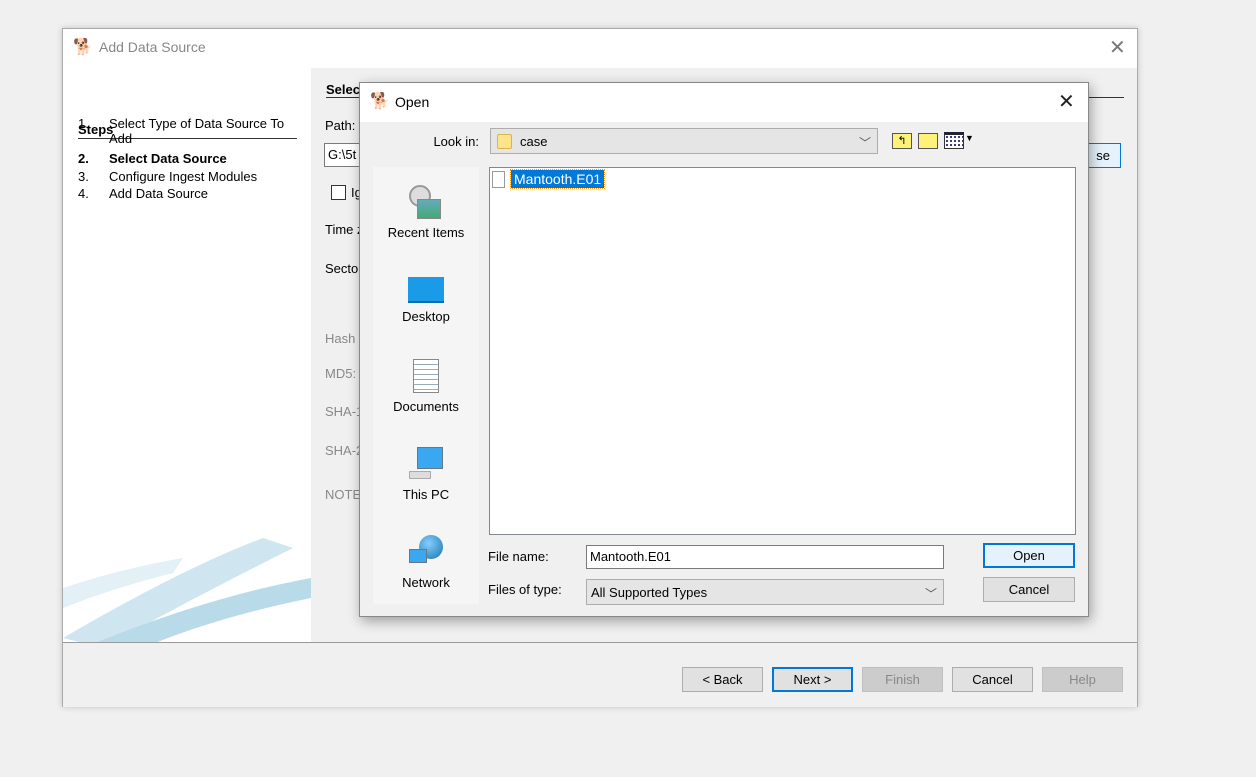 The height and width of the screenshot is (777, 1256). Describe the element at coordinates (426, 203) in the screenshot. I see `recent-items-icon` at that location.